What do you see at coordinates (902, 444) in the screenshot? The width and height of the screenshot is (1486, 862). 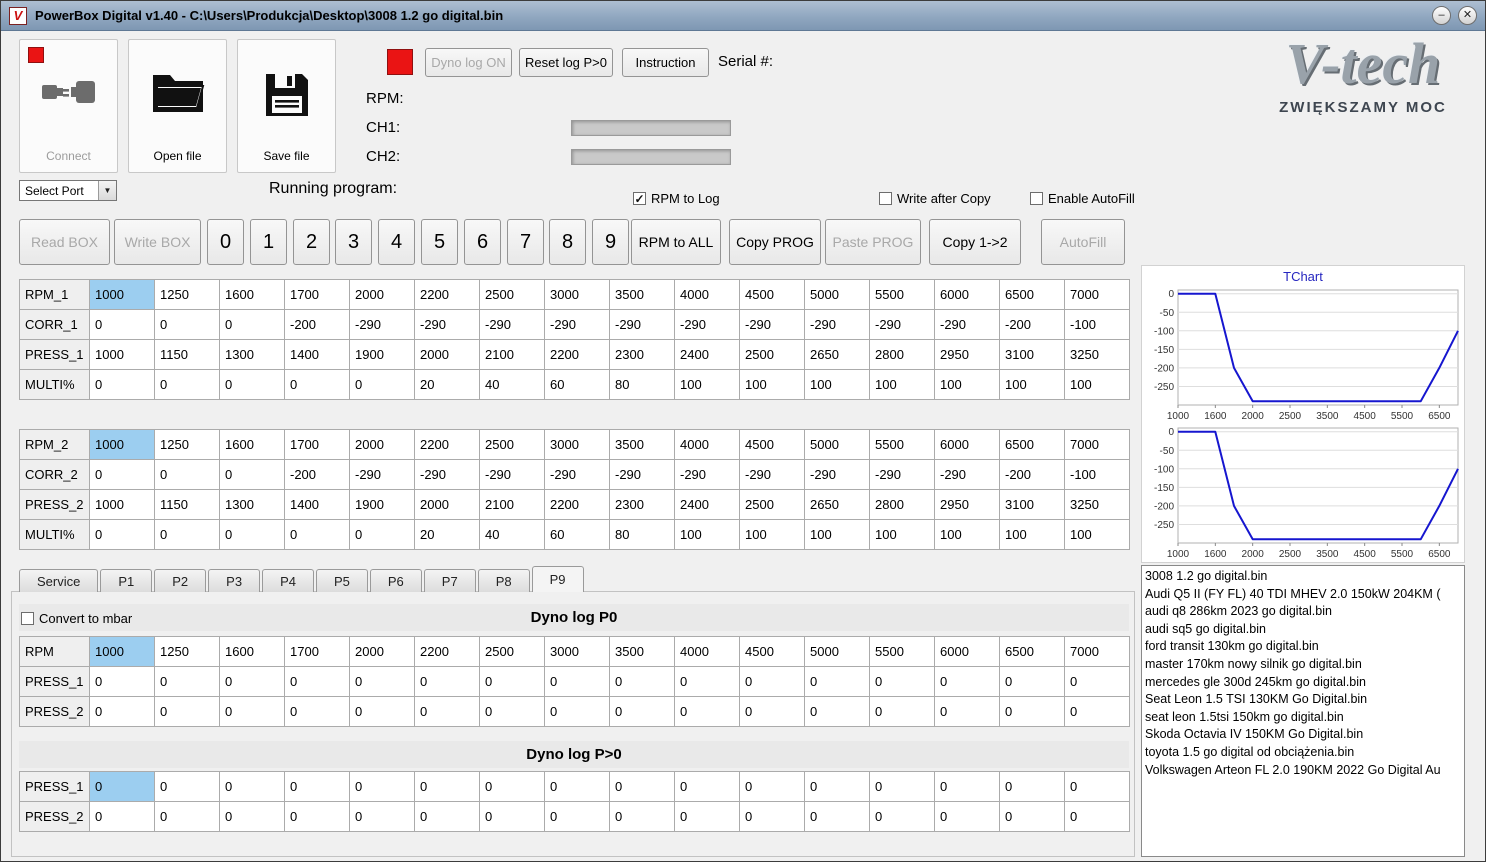 I see `cell-program2-RPM_2-12: 5500` at bounding box center [902, 444].